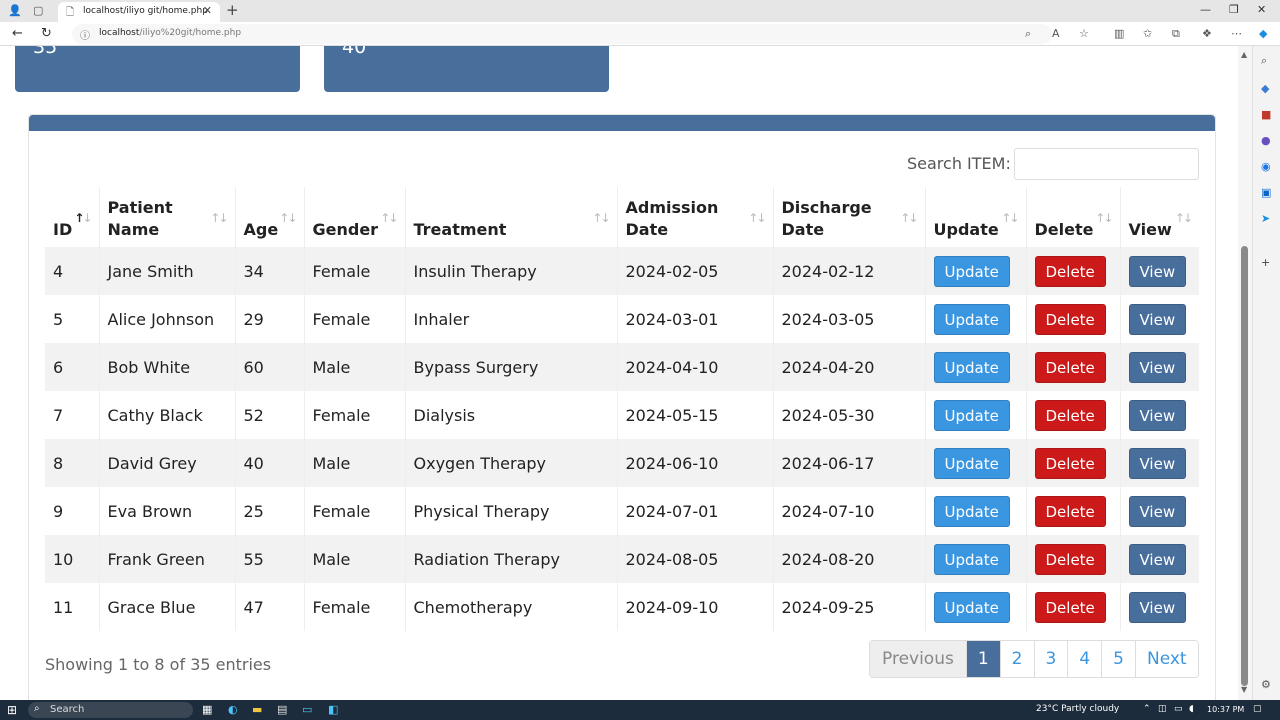 The image size is (1280, 720). Describe the element at coordinates (1017, 659) in the screenshot. I see `page-button: 2` at that location.